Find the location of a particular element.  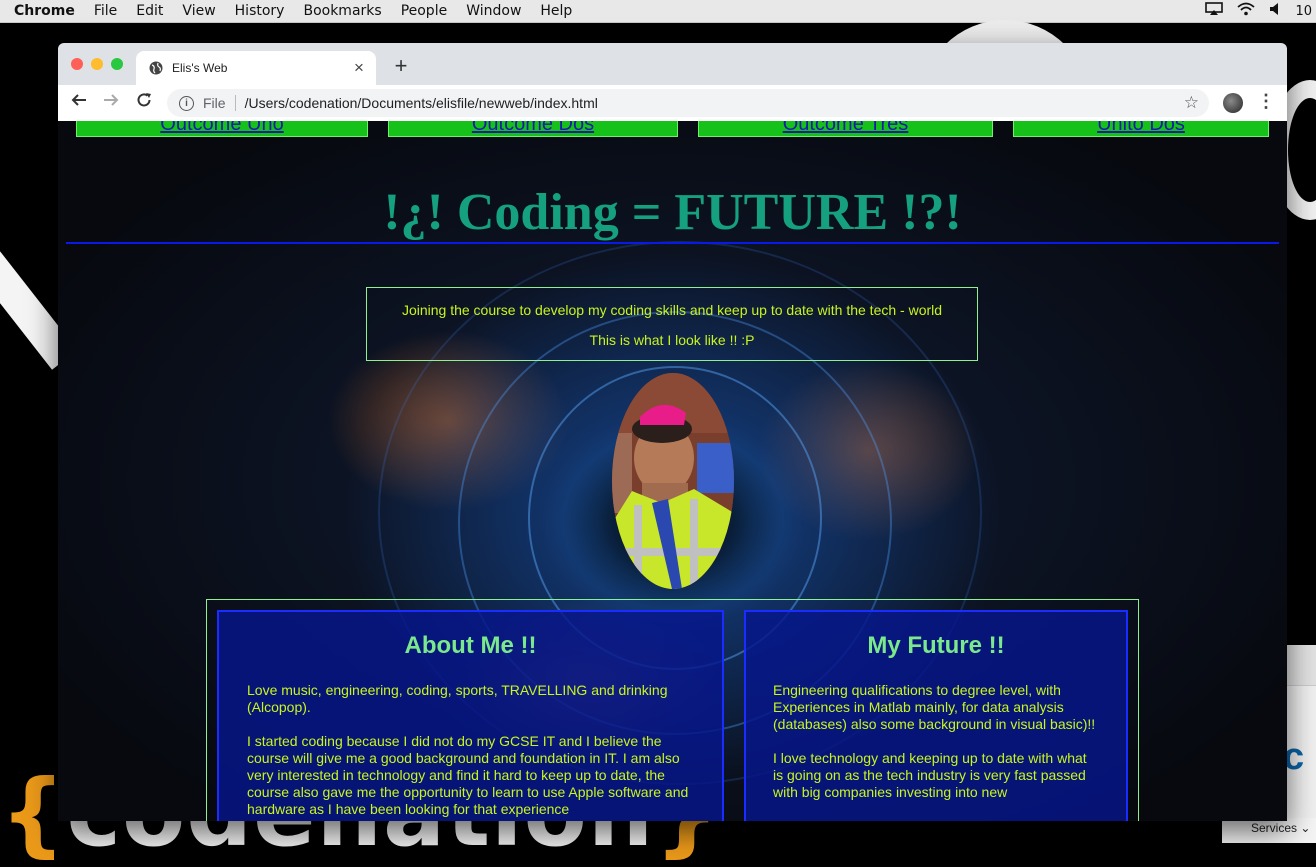

services-menu: Services ⌄ is located at coordinates (1269, 830).